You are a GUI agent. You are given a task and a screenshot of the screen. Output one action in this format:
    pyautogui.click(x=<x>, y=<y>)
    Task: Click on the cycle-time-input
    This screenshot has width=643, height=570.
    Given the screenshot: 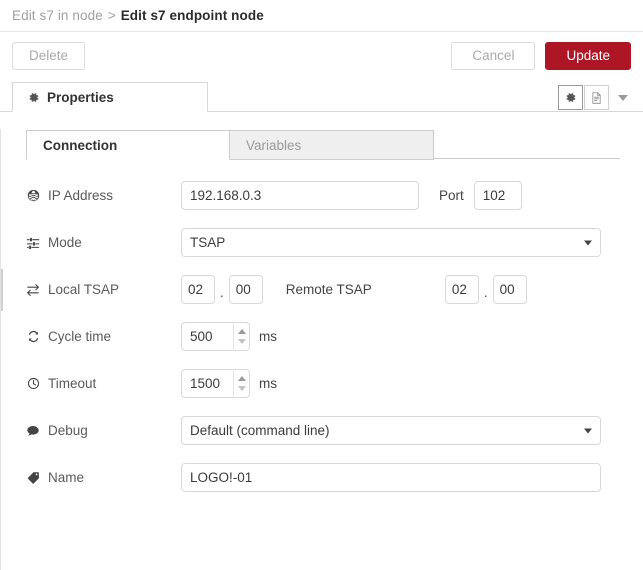 What is the action you would take?
    pyautogui.click(x=207, y=336)
    